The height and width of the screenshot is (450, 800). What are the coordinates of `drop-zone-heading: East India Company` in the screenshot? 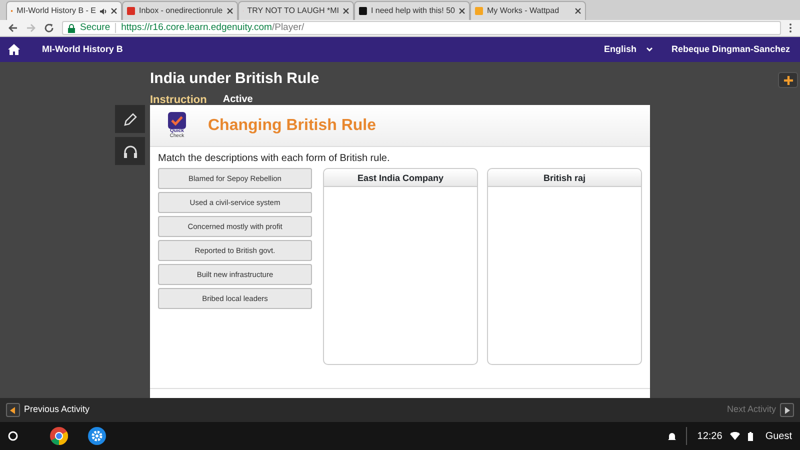 It's located at (400, 178).